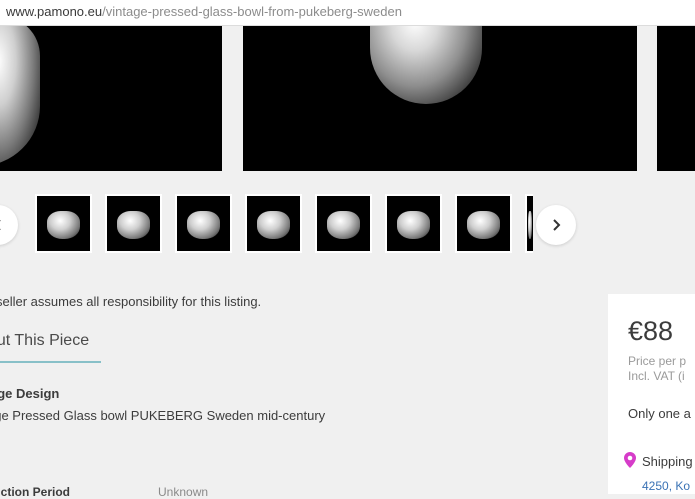  Describe the element at coordinates (183, 492) in the screenshot. I see `production-period-value: Unknown` at that location.